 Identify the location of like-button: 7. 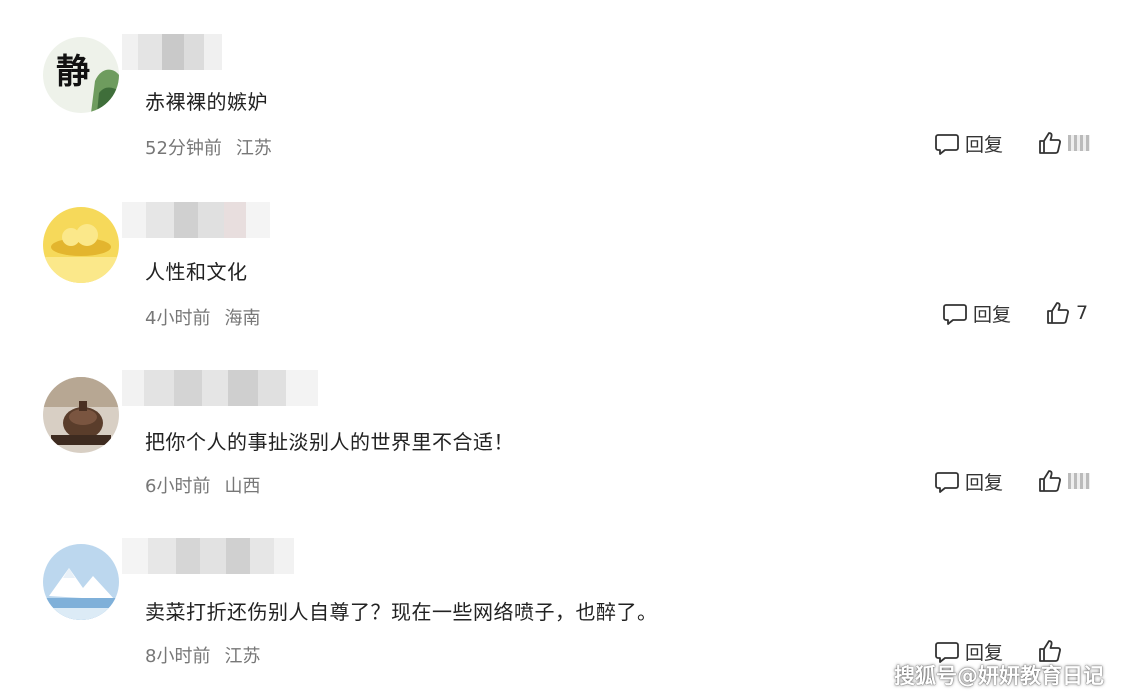
(1066, 313).